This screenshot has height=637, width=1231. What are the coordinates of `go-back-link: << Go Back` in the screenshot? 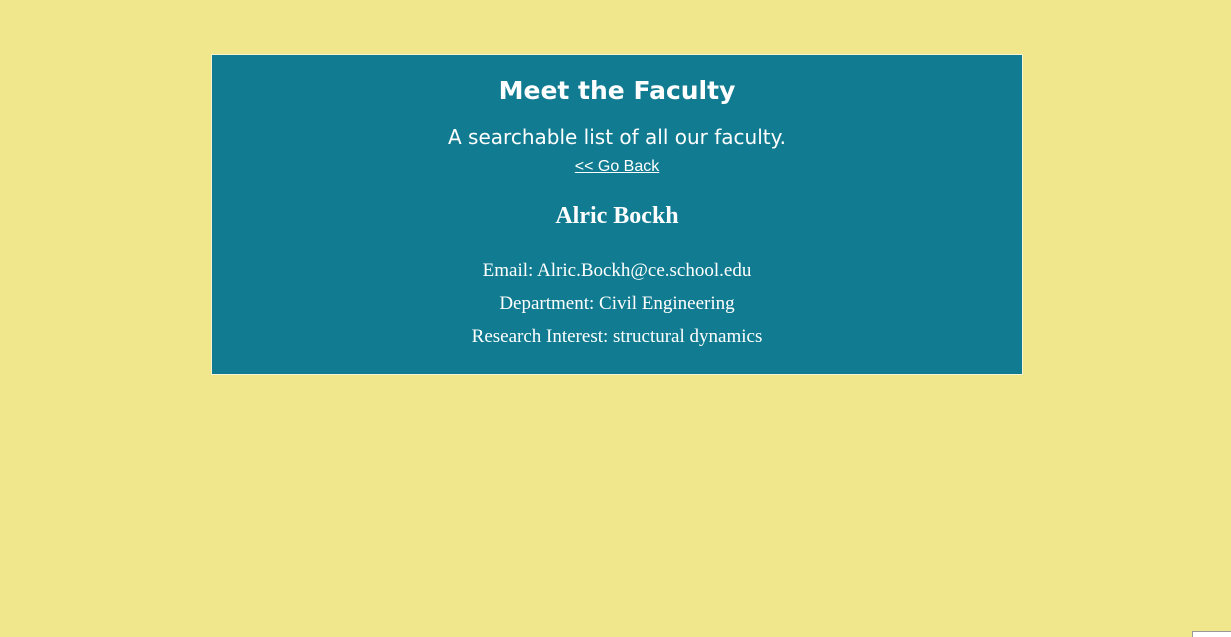 It's located at (617, 166).